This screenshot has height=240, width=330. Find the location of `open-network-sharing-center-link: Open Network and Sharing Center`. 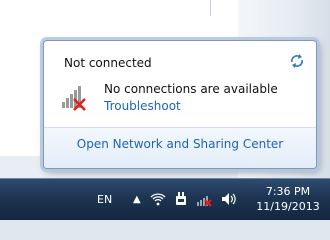

open-network-sharing-center-link: Open Network and Sharing Center is located at coordinates (180, 144).